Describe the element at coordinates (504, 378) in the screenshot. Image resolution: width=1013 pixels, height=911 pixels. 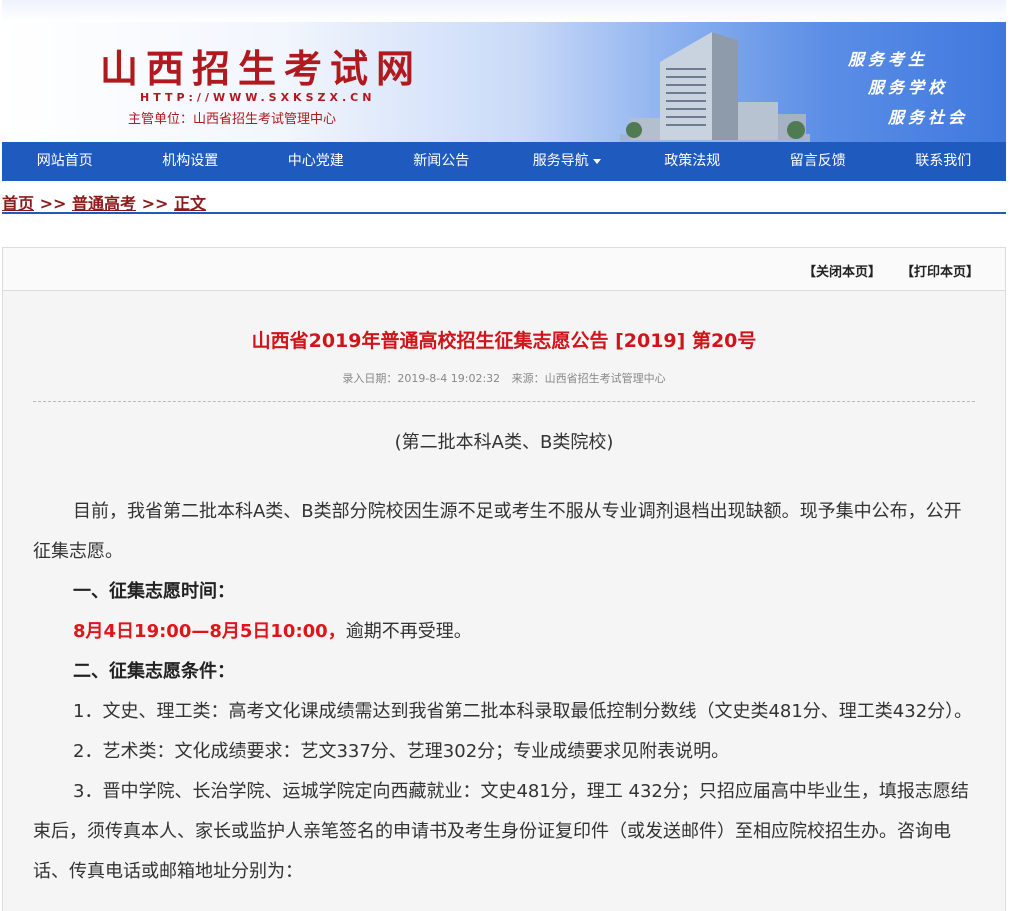
I see `article-meta: 录入日期：2019-8-4 19:02:32 来源：山西省招生考试管理中心` at that location.